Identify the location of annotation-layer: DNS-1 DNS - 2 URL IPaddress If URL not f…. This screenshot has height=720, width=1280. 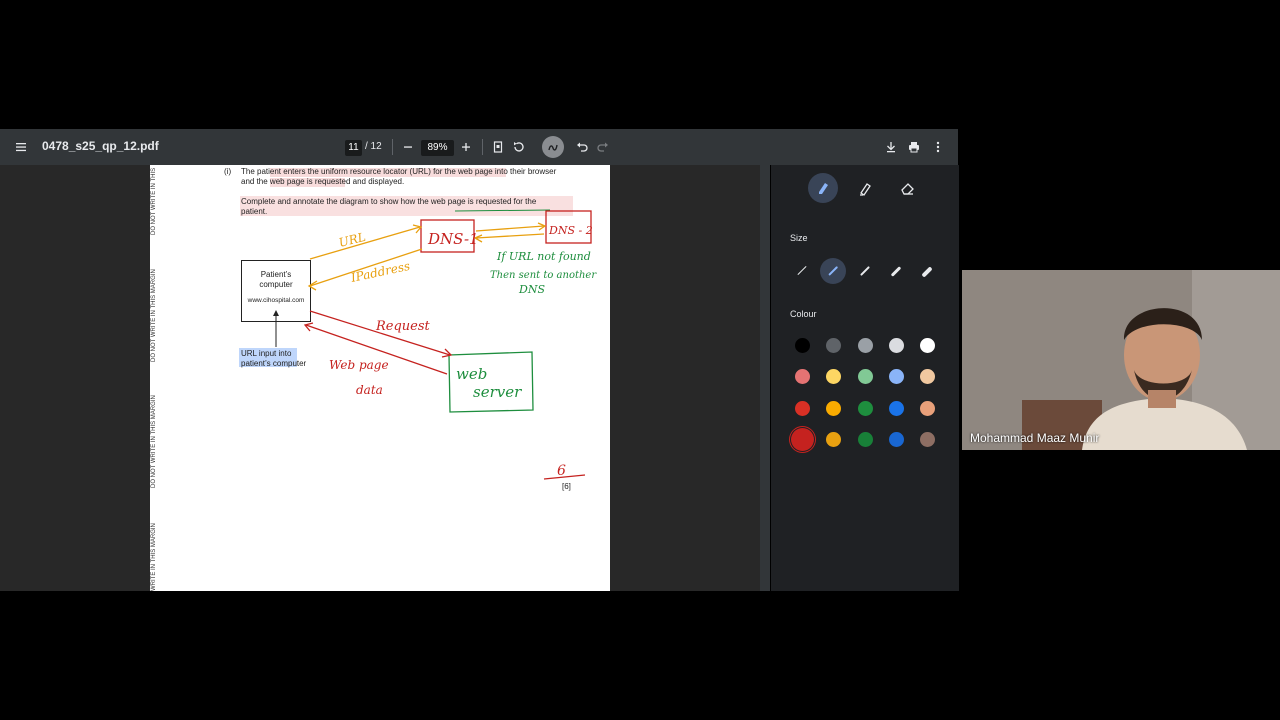
(435, 344).